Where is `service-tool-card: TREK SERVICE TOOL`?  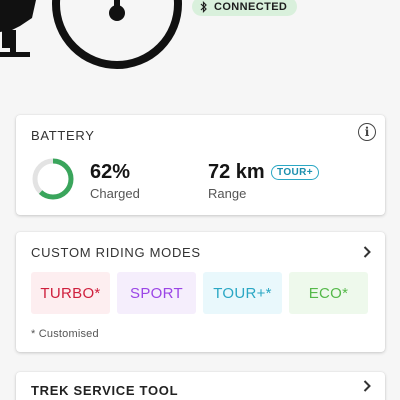 service-tool-card: TREK SERVICE TOOL is located at coordinates (200, 386).